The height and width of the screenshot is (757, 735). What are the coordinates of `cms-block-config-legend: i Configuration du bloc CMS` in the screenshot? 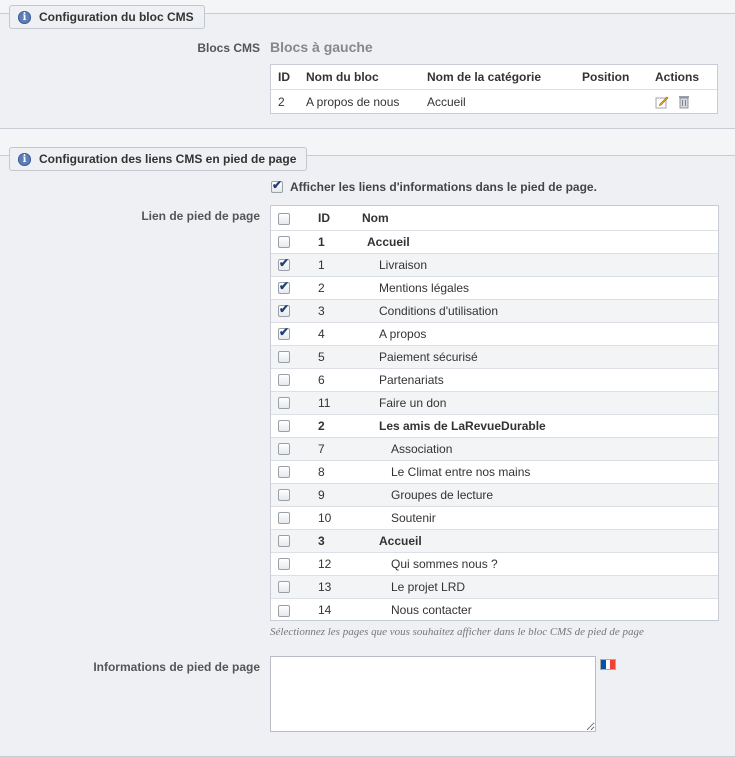 It's located at (107, 17).